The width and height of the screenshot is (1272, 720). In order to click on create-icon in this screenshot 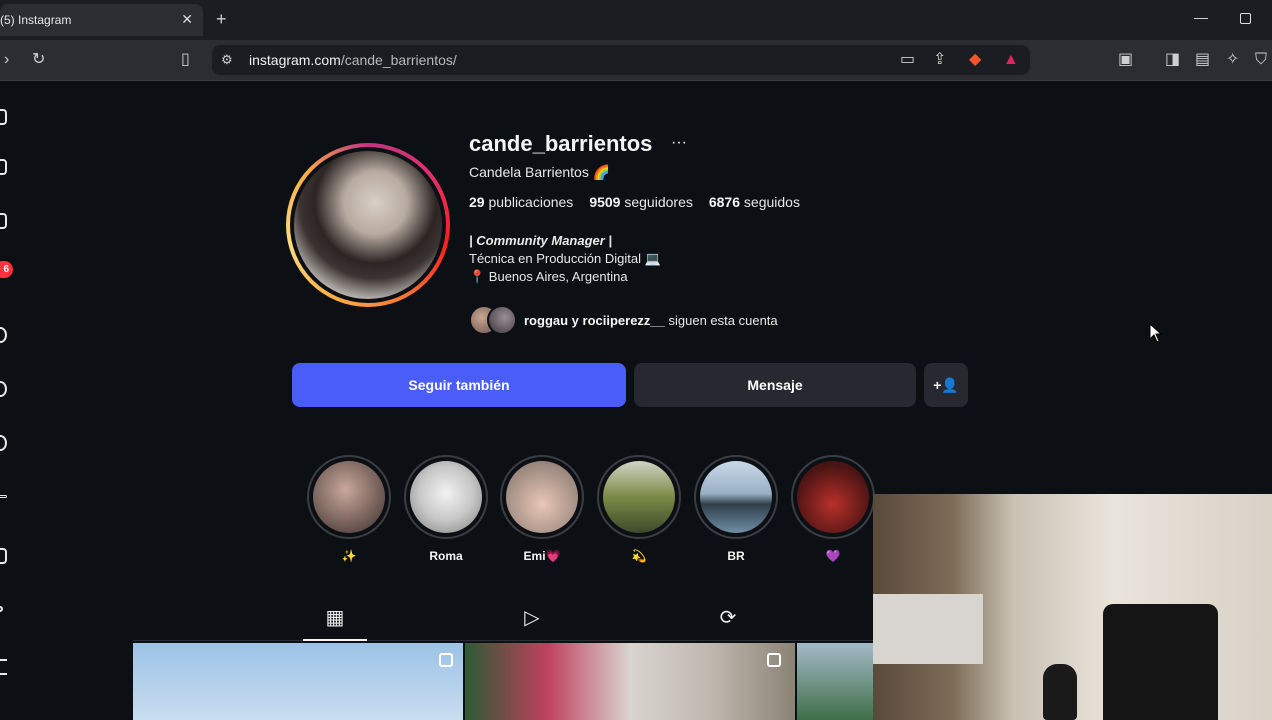, I will do `click(3, 496)`.